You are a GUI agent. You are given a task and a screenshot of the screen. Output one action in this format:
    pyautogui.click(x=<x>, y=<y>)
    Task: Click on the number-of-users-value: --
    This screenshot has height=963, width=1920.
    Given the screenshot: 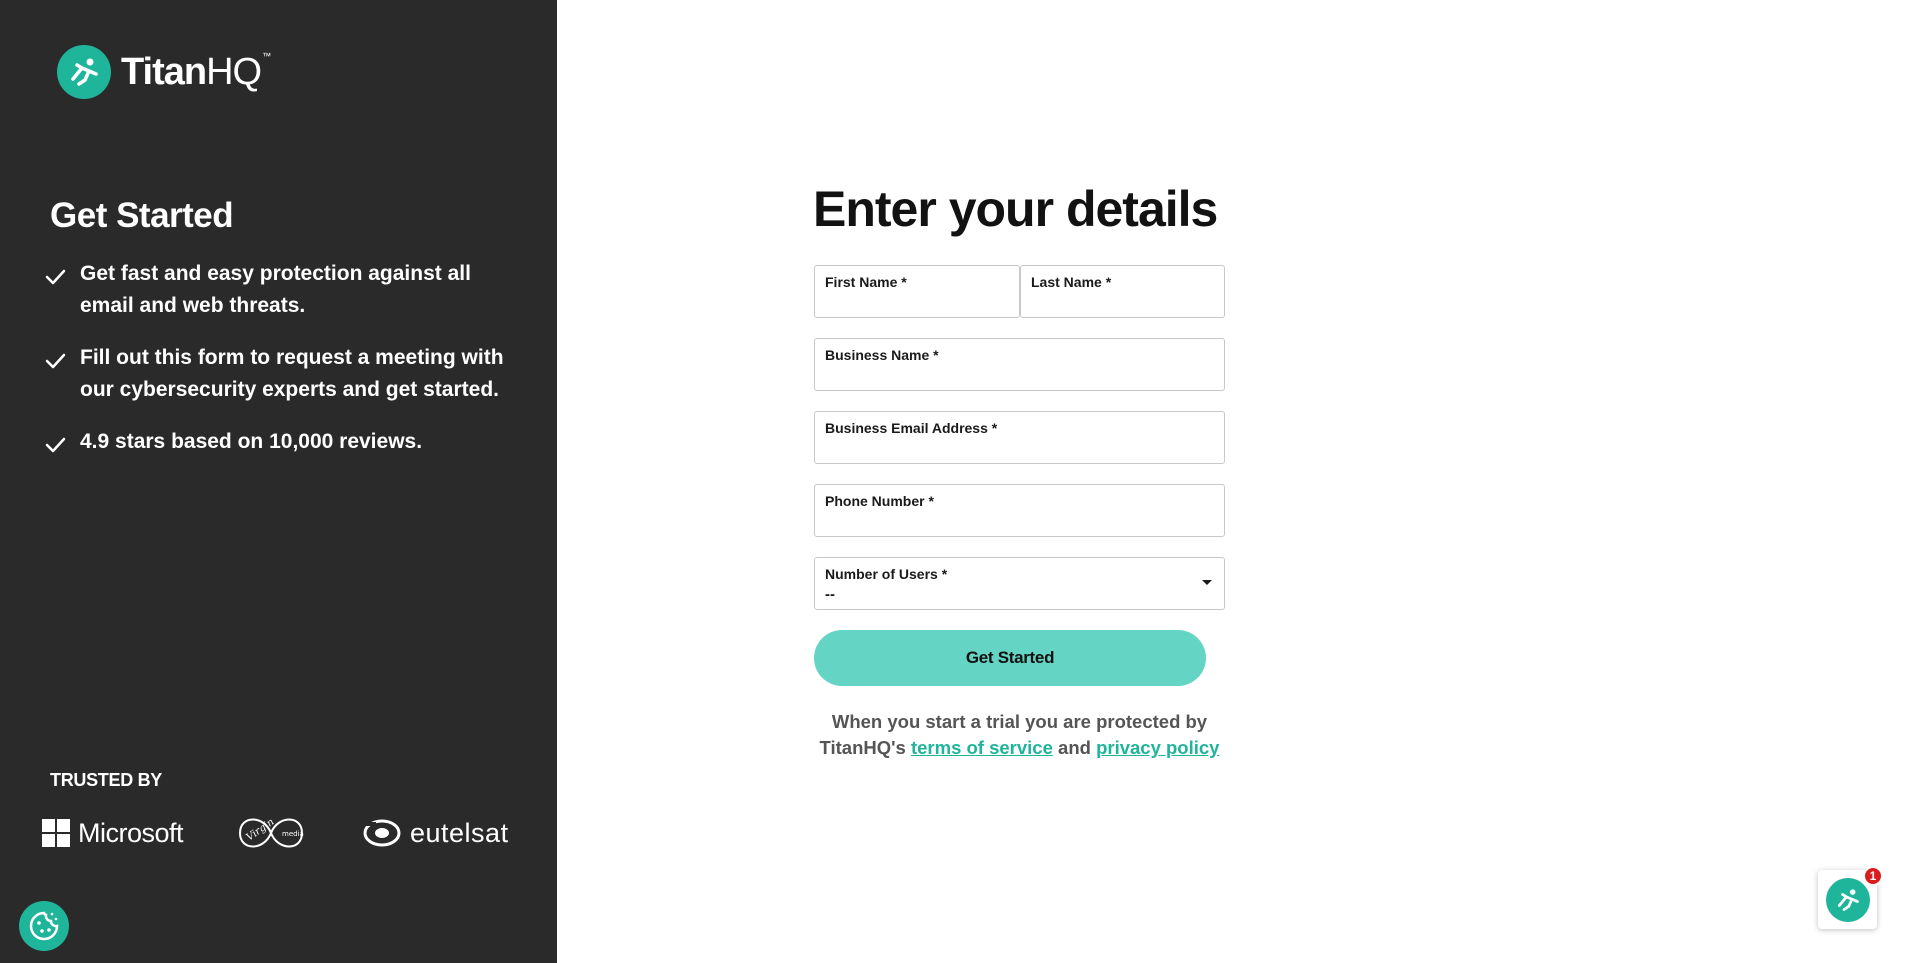 What is the action you would take?
    pyautogui.click(x=830, y=594)
    